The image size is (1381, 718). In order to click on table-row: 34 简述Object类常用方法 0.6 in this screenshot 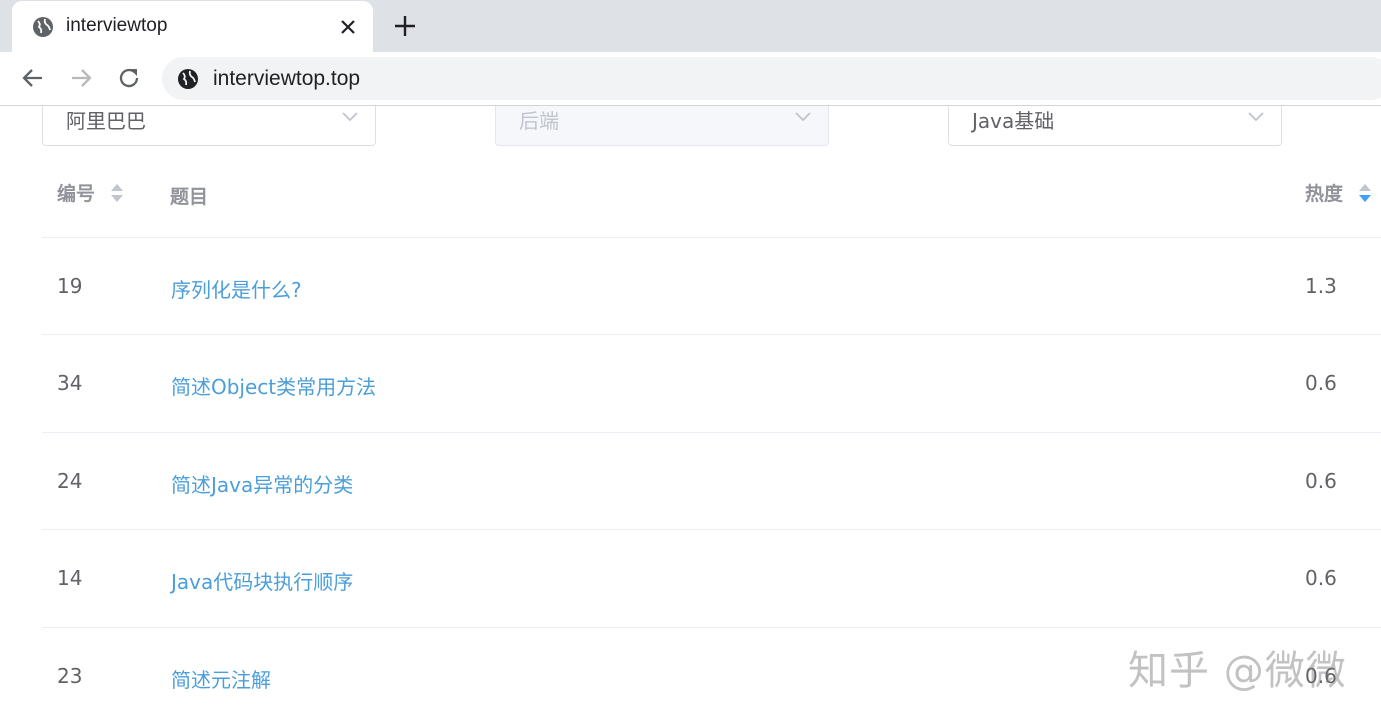, I will do `click(711, 383)`.